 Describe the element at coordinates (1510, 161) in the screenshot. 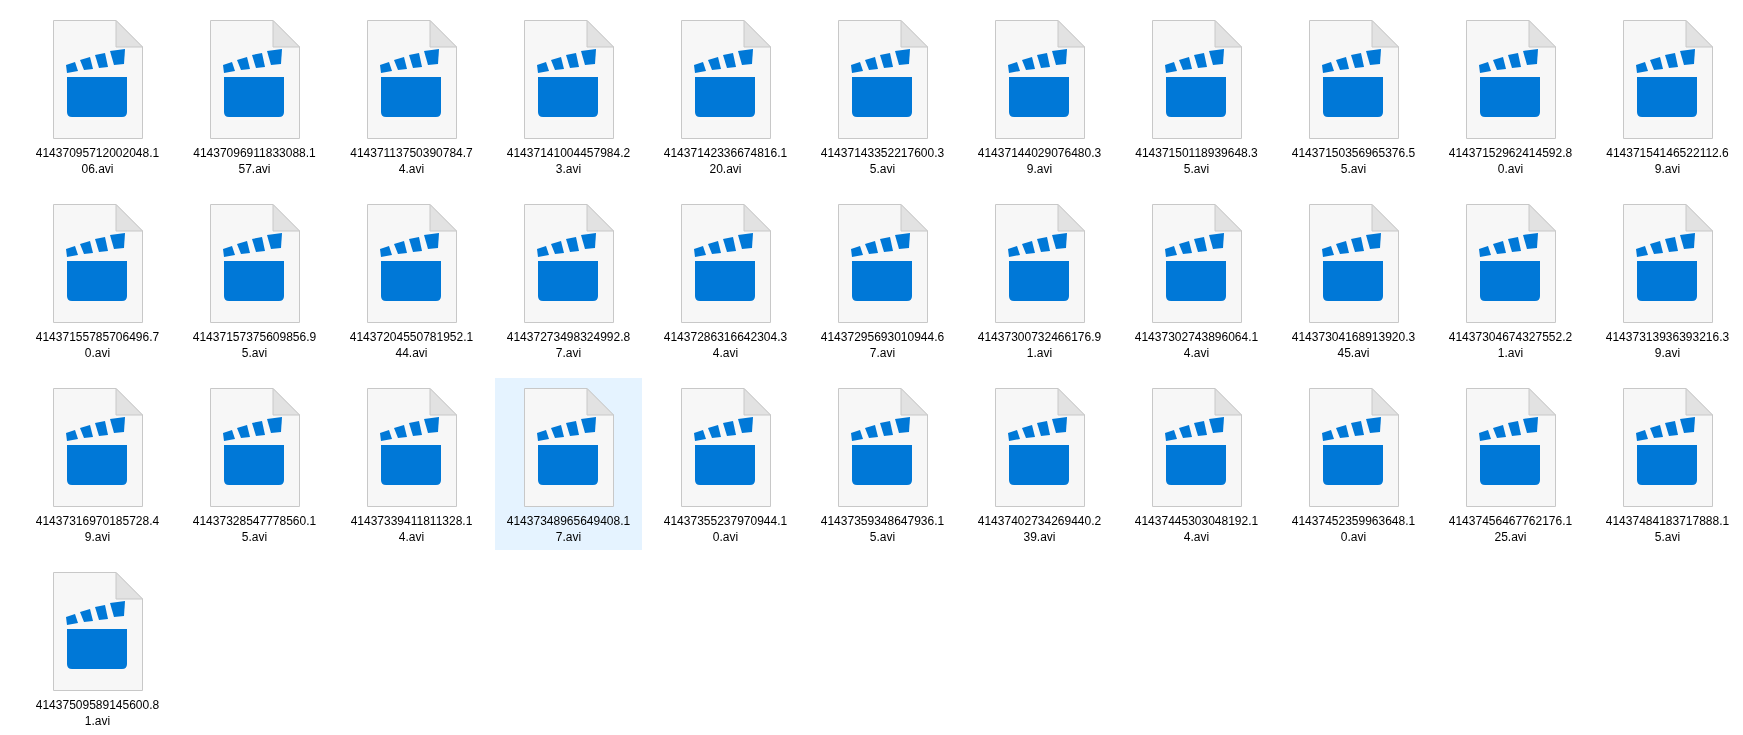

I see `file-name: 41437152962414592.80.avi` at that location.